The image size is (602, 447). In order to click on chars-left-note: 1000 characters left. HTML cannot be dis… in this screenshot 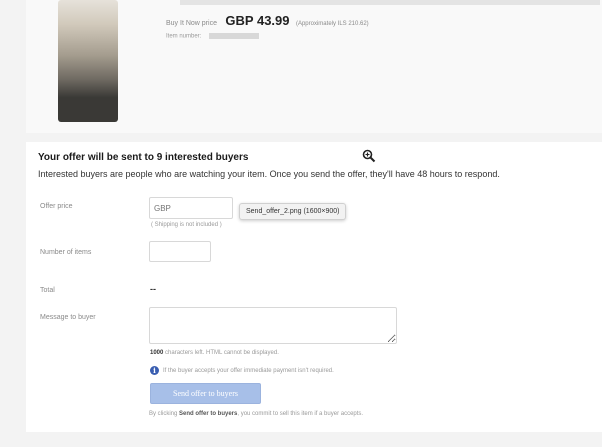, I will do `click(214, 353)`.